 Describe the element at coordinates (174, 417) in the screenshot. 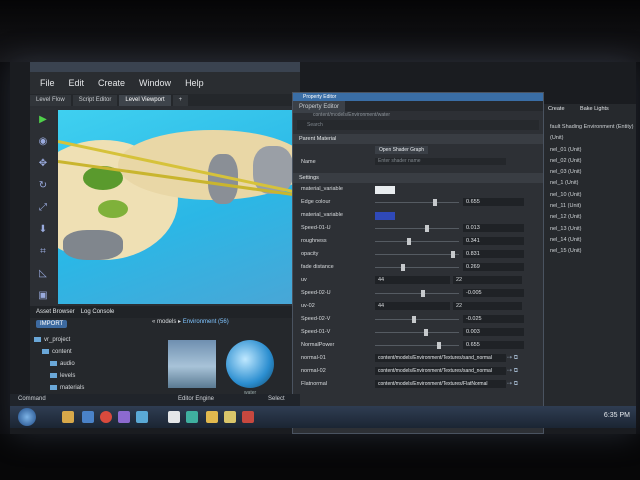

I see `editor-app-icon` at that location.